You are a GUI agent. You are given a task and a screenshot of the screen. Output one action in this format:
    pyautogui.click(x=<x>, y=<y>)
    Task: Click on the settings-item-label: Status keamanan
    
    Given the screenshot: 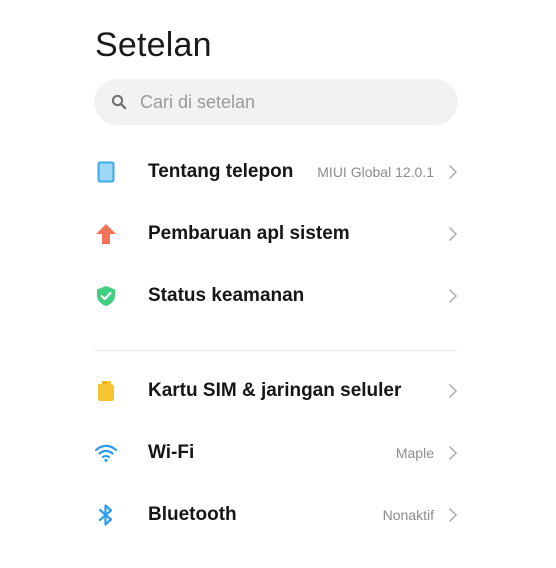 What is the action you would take?
    pyautogui.click(x=226, y=295)
    